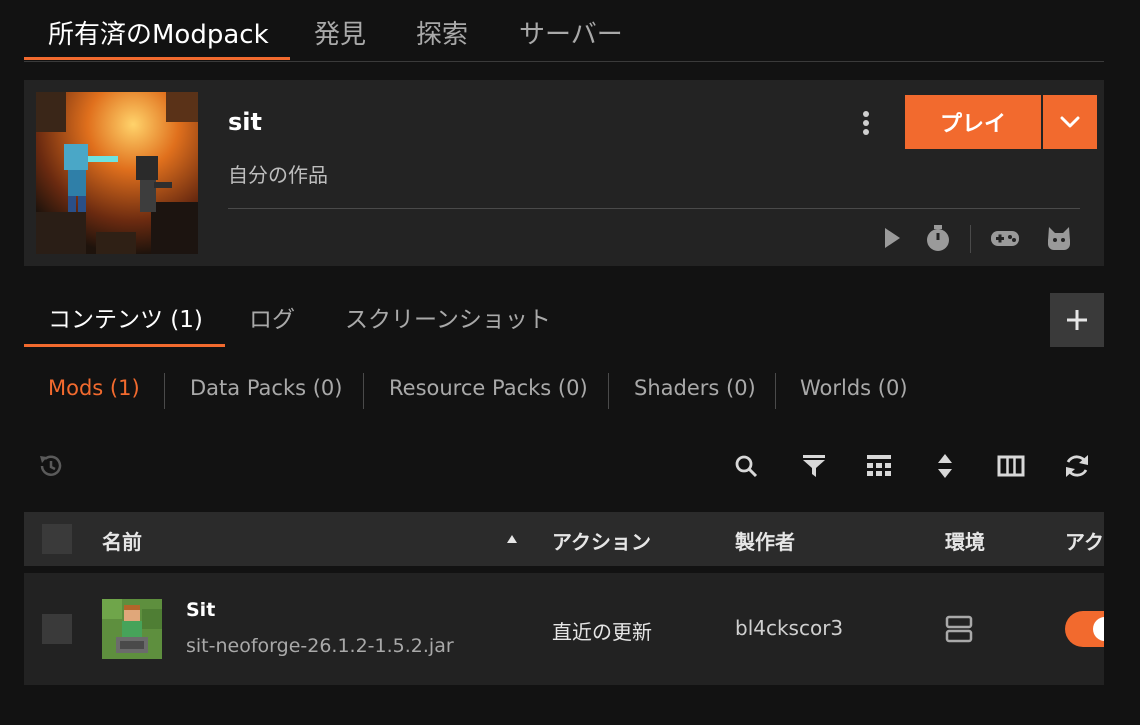 The image size is (1140, 725). I want to click on subtab-data-packs: Data Packs (0), so click(266, 388).